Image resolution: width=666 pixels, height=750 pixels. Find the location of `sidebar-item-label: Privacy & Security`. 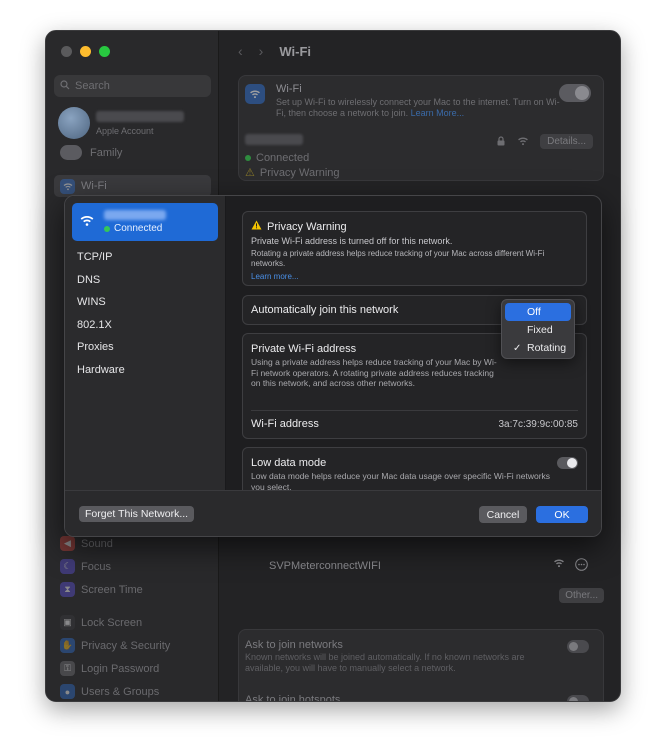

sidebar-item-label: Privacy & Security is located at coordinates (126, 645).